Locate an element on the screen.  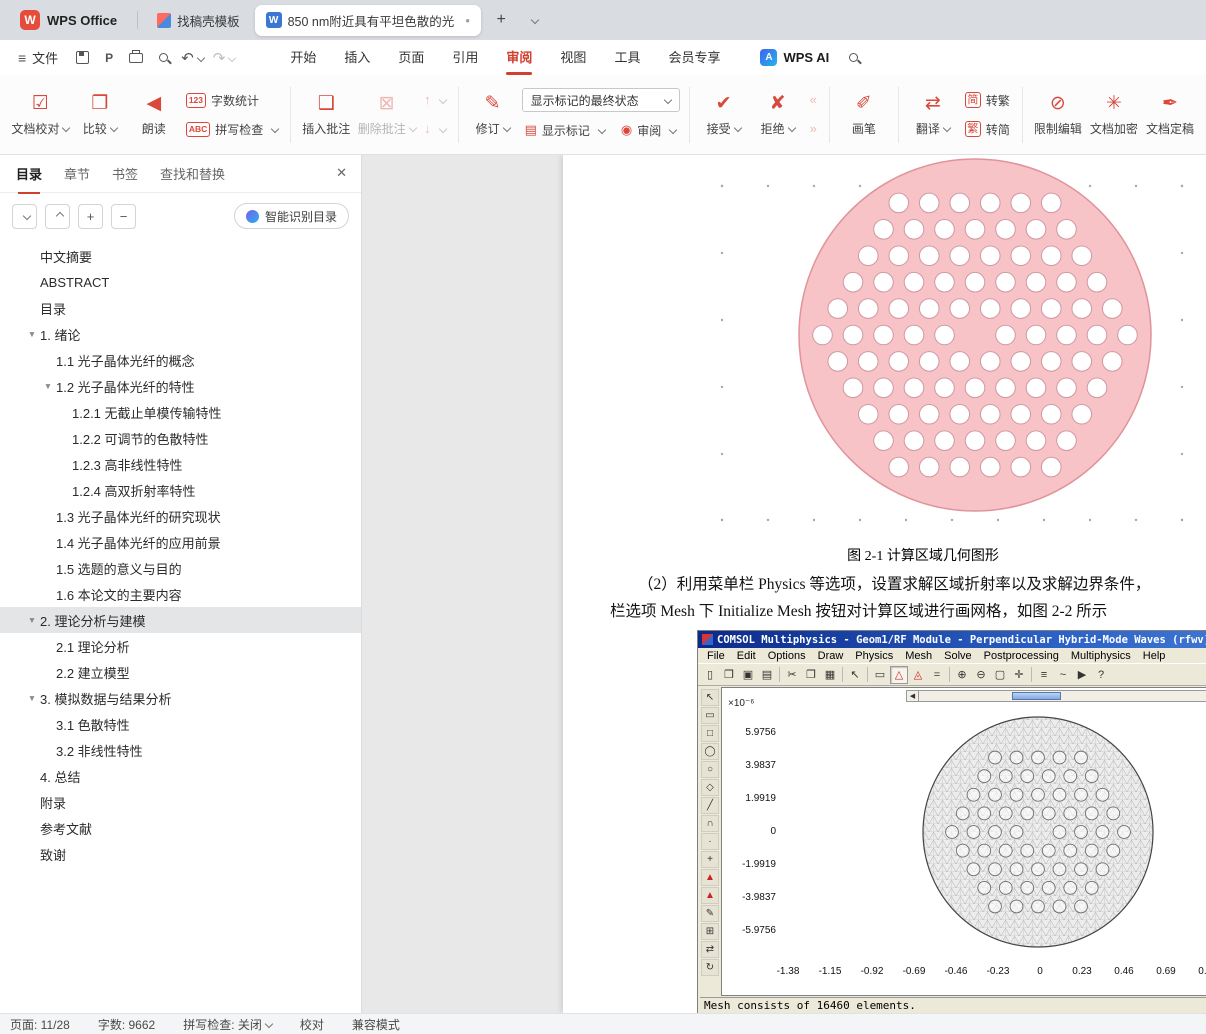
spell-check-button: ABC 拼写检查 is located at coordinates (232, 129).